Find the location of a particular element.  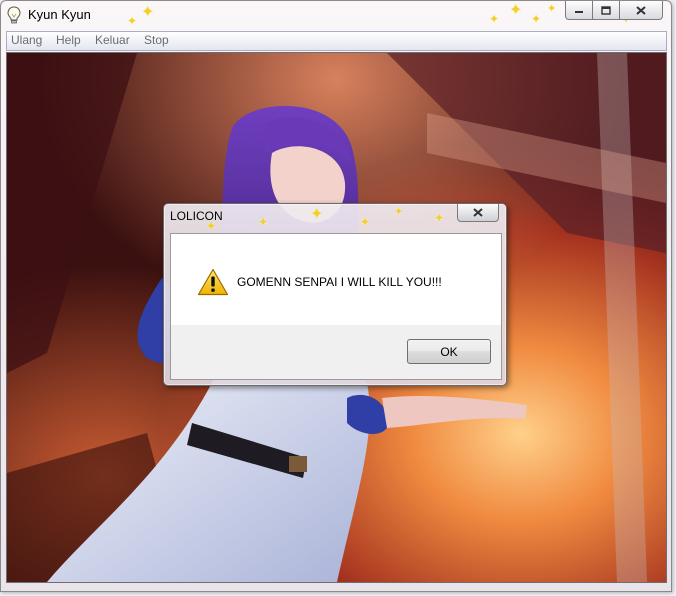

warning-icon is located at coordinates (213, 282).